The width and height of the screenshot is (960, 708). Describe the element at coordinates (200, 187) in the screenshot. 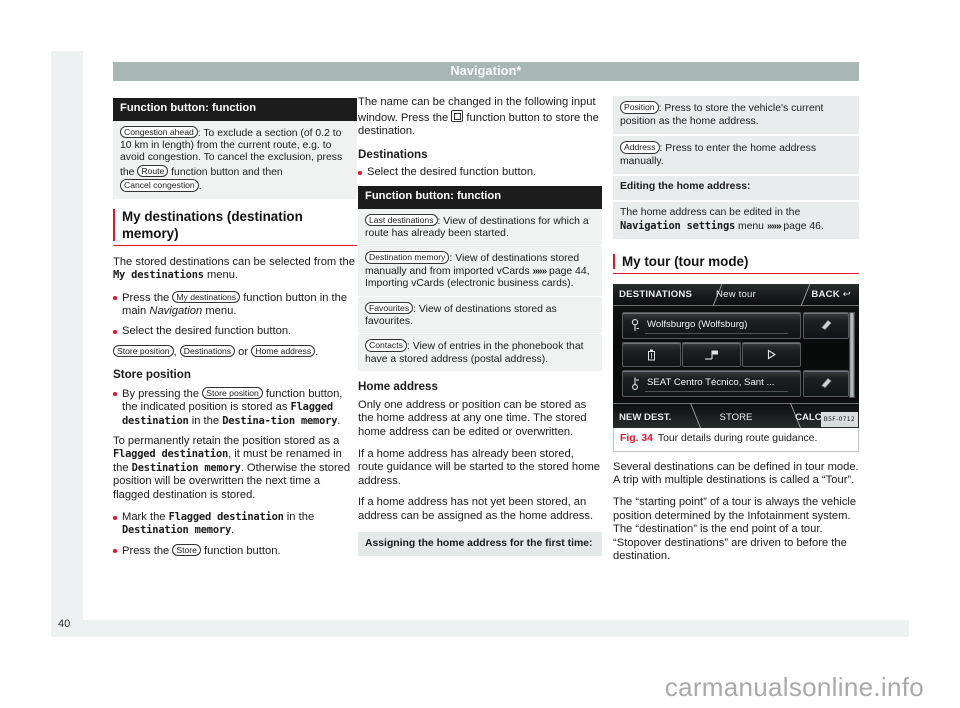

I see `row-text-c: .` at that location.